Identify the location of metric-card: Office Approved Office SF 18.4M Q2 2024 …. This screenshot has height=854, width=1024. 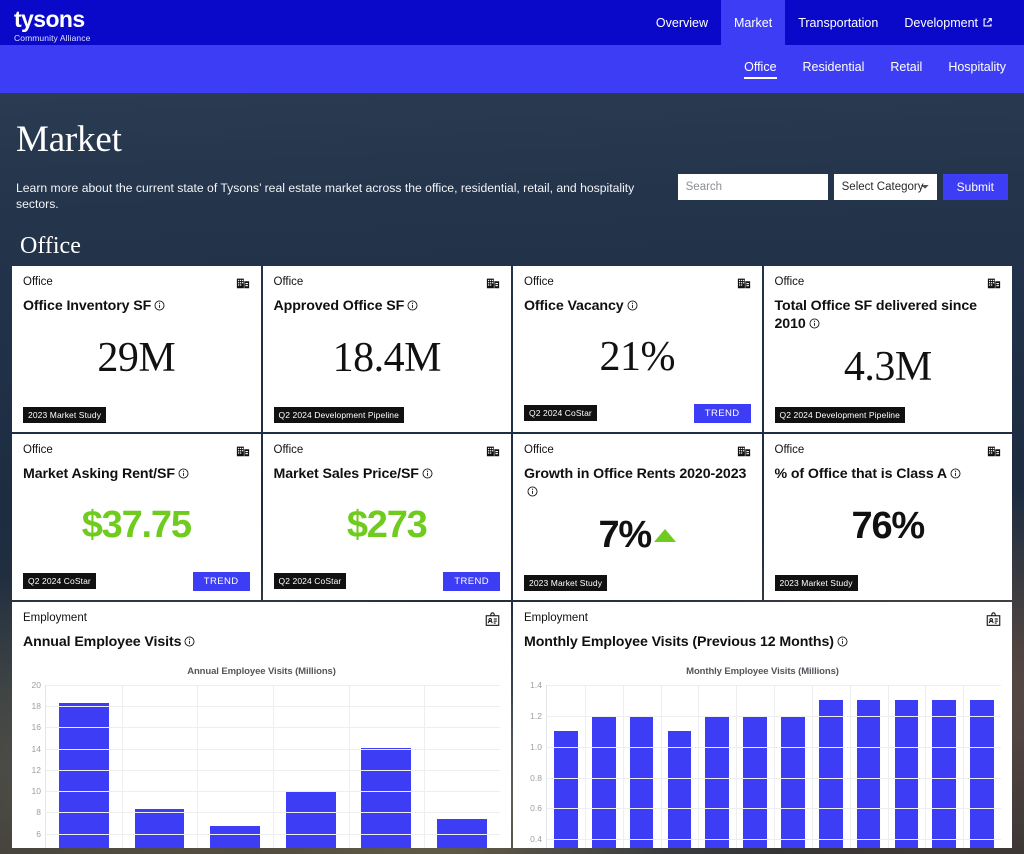
(386, 348).